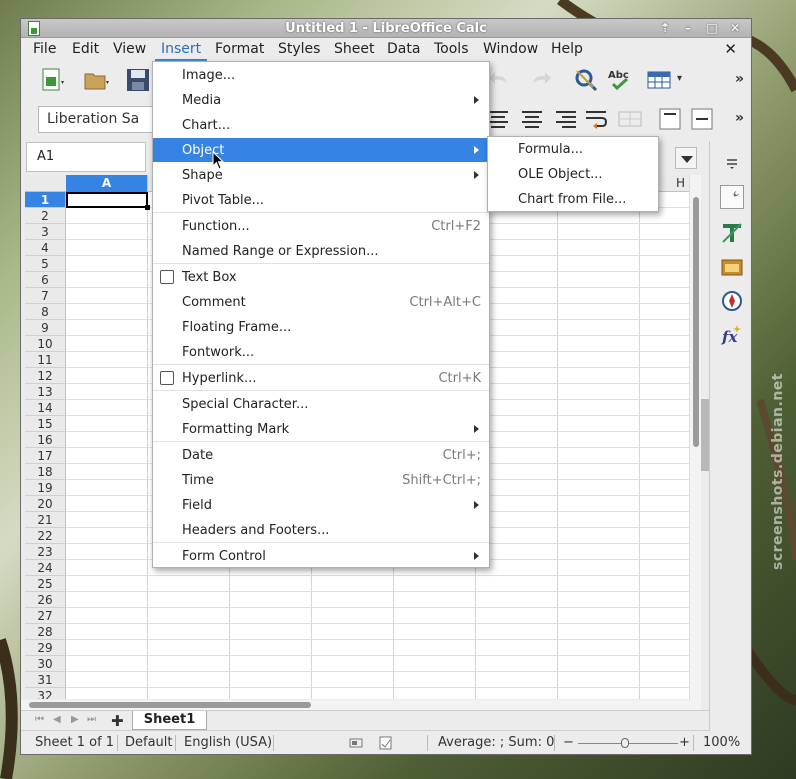 The image size is (796, 779). Describe the element at coordinates (321, 378) in the screenshot. I see `menu-item-hyperlink: Hyperlink... Ctrl+K` at that location.